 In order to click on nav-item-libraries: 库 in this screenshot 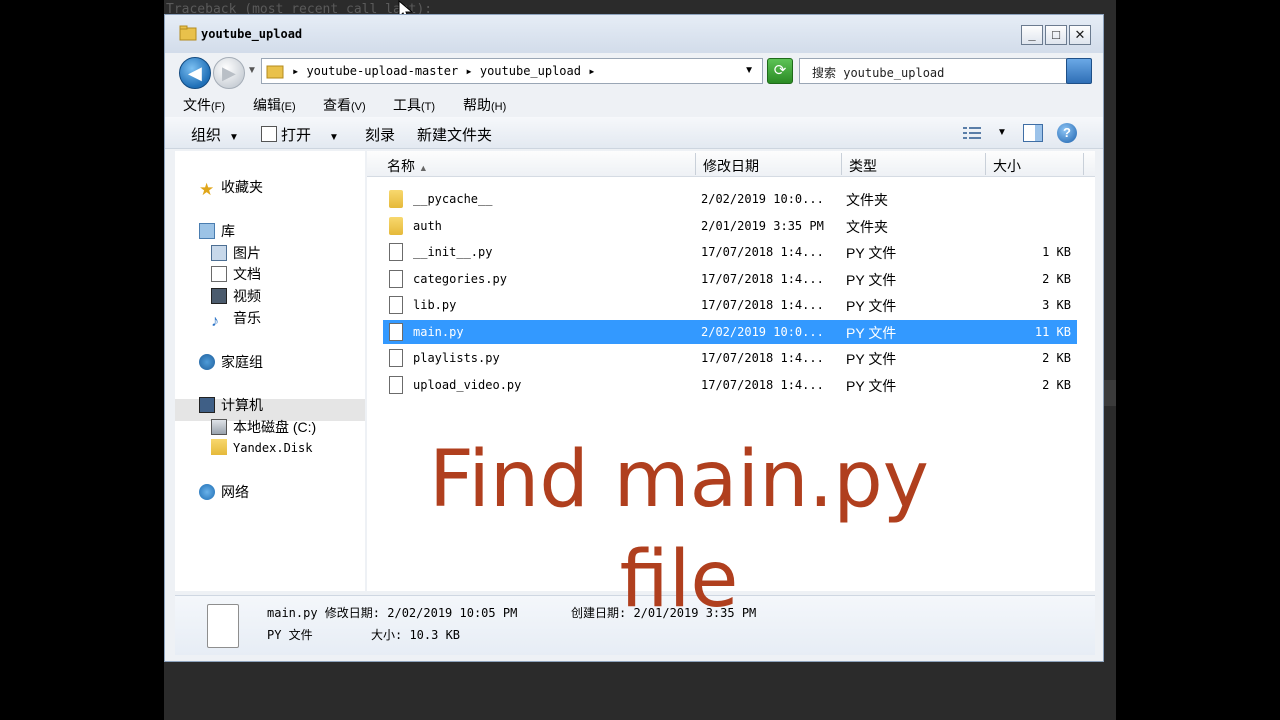, I will do `click(217, 231)`.